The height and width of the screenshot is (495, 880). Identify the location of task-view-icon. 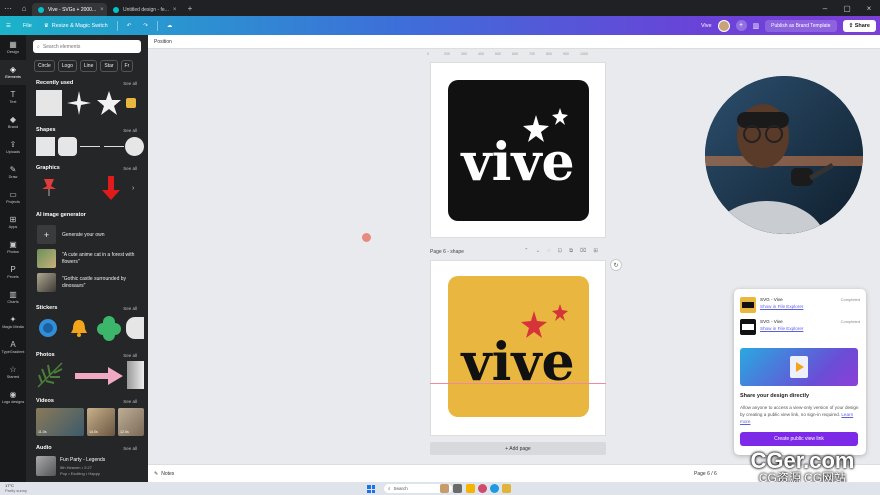
(457, 488).